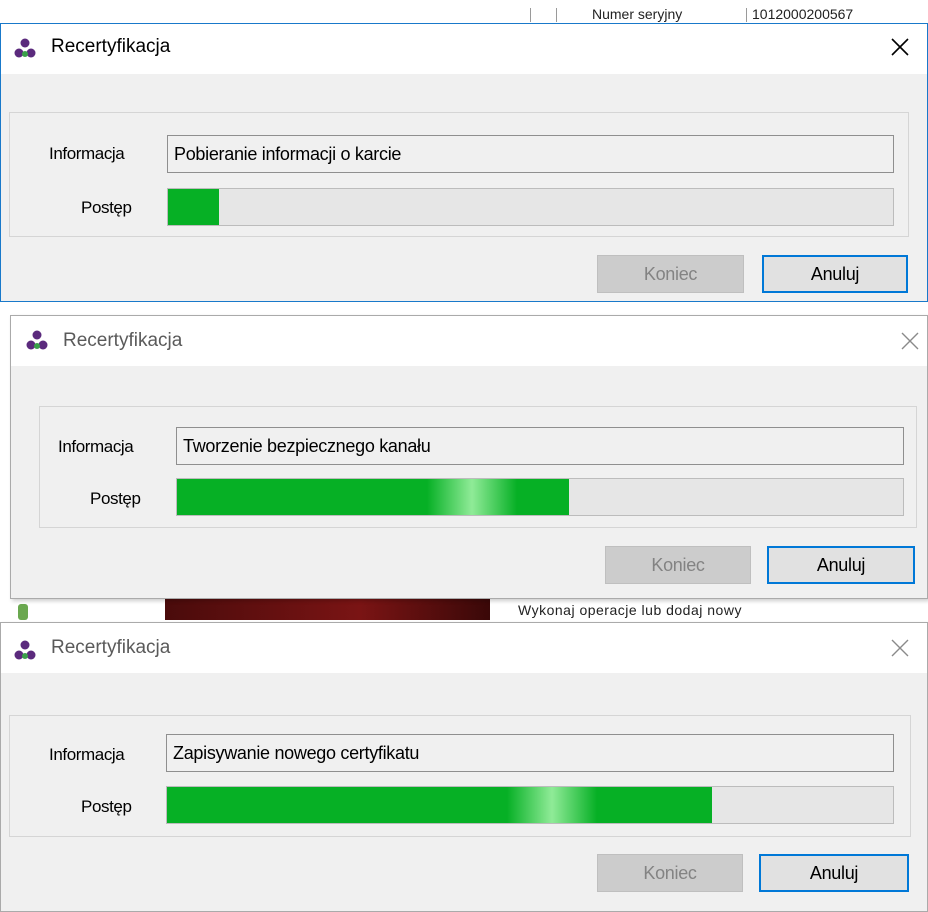 This screenshot has height=912, width=928. I want to click on background-serial-value: 1012000200567, so click(803, 14).